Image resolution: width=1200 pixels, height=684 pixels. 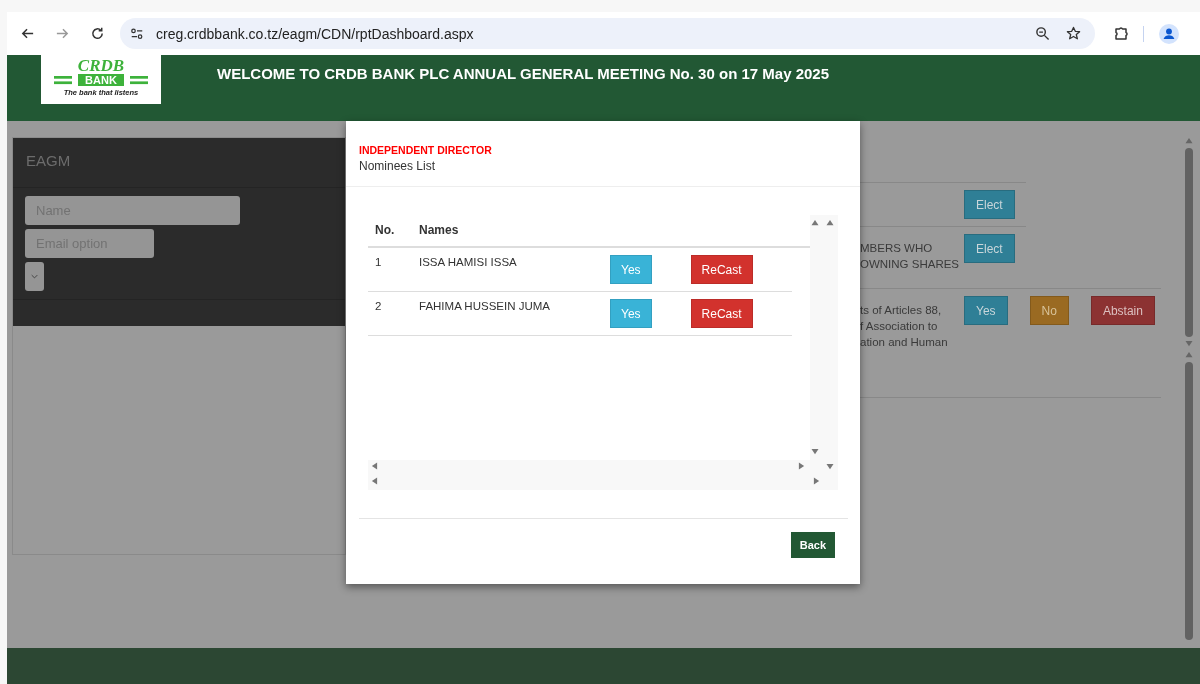 What do you see at coordinates (97, 33) in the screenshot?
I see `reload-icon` at bounding box center [97, 33].